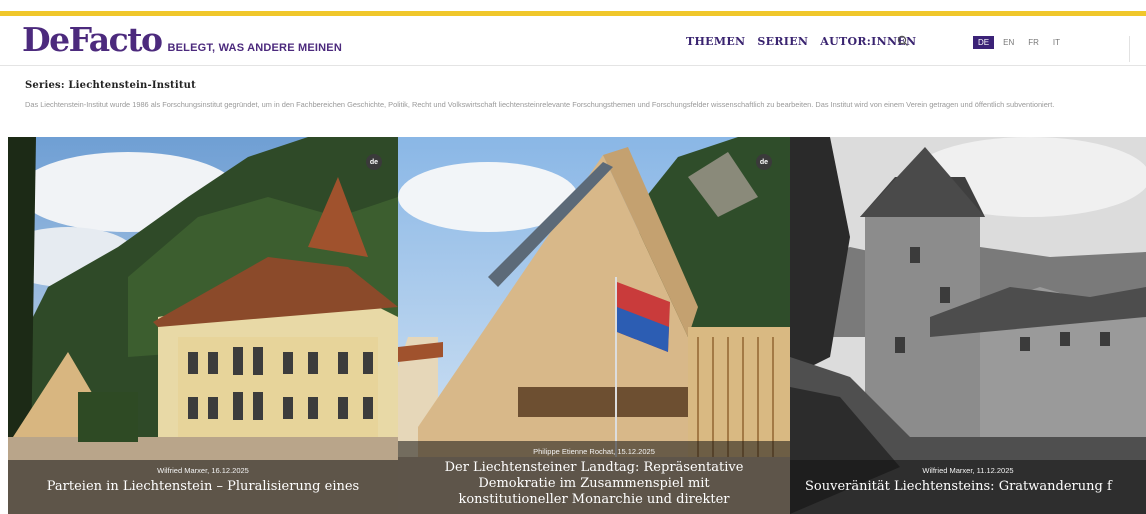 Image resolution: width=1146 pixels, height=514 pixels. I want to click on nav-item-serien: SERIEN, so click(782, 41).